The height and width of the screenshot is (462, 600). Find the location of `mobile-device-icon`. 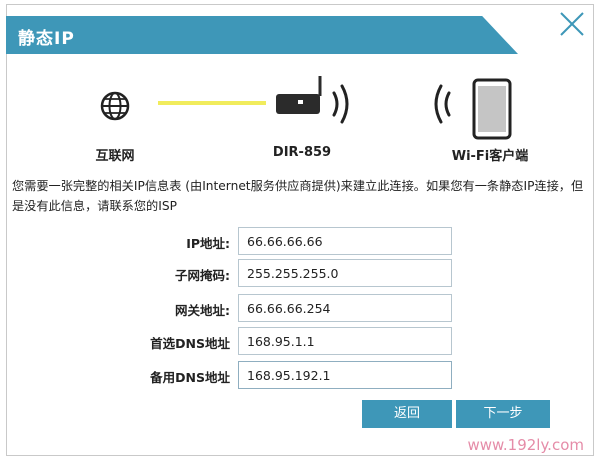

mobile-device-icon is located at coordinates (492, 109).